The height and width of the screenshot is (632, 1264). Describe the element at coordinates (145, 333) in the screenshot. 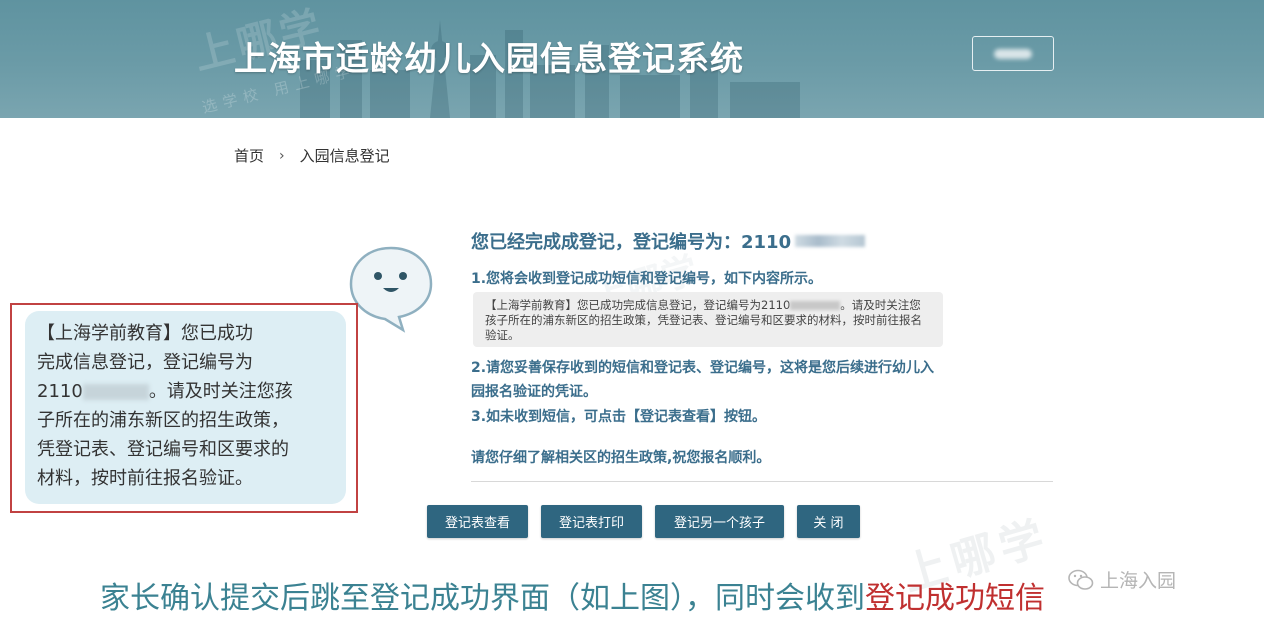

I see `sms-line: 【上海学前教育】您已成功` at that location.